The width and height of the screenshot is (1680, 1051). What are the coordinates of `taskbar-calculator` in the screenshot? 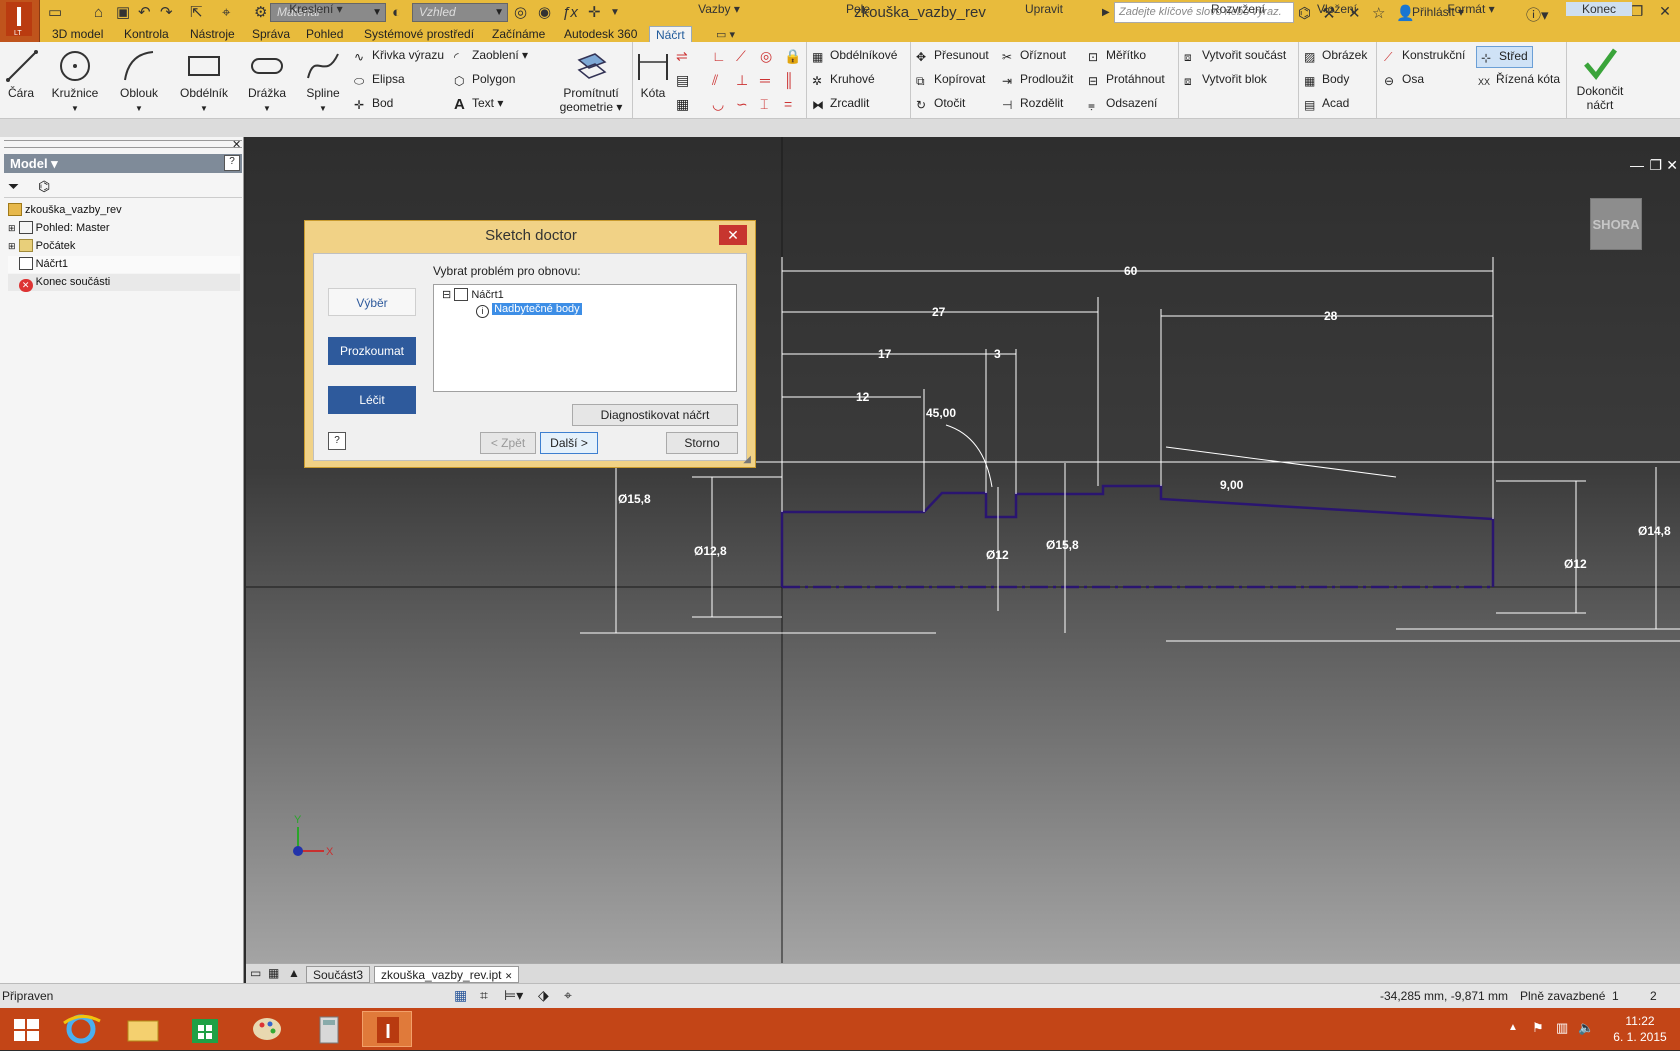 It's located at (329, 1029).